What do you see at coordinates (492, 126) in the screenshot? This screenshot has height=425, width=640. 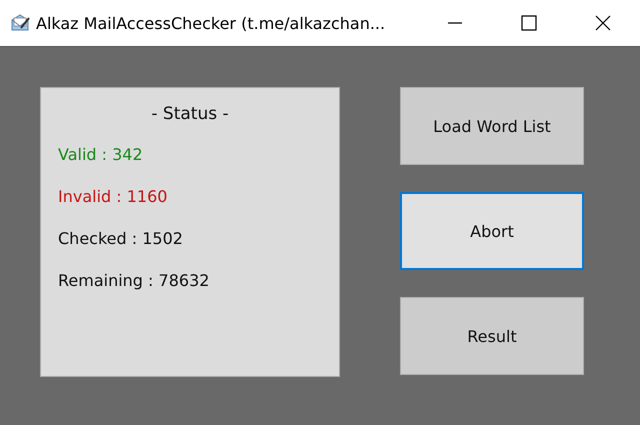 I see `action-button: Load Word List` at bounding box center [492, 126].